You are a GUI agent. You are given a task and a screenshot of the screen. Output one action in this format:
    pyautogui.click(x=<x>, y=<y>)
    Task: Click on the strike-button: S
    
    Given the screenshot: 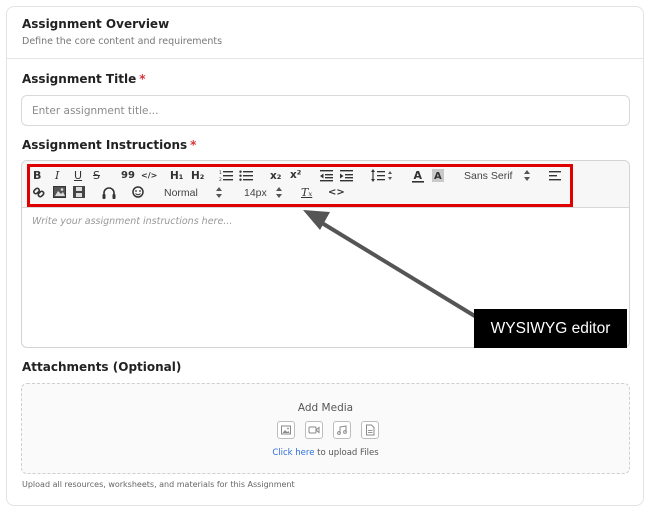 What is the action you would take?
    pyautogui.click(x=96, y=176)
    